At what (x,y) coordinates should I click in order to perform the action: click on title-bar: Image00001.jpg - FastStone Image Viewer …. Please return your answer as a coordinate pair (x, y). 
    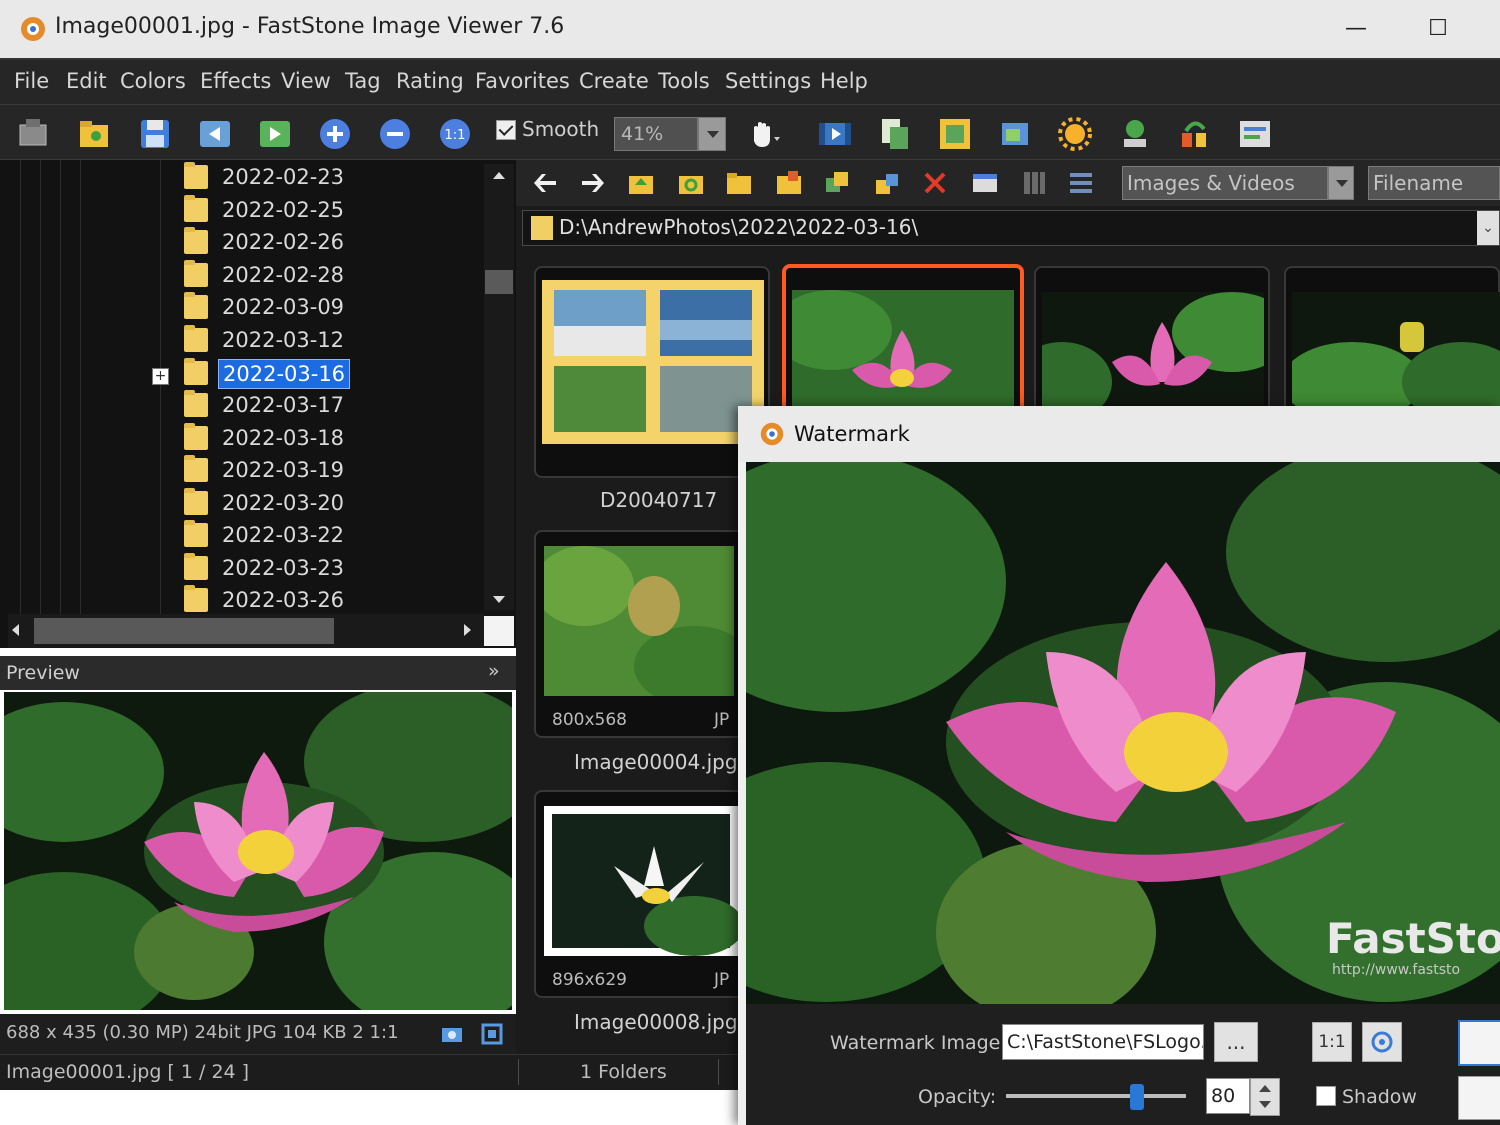
    Looking at the image, I should click on (750, 29).